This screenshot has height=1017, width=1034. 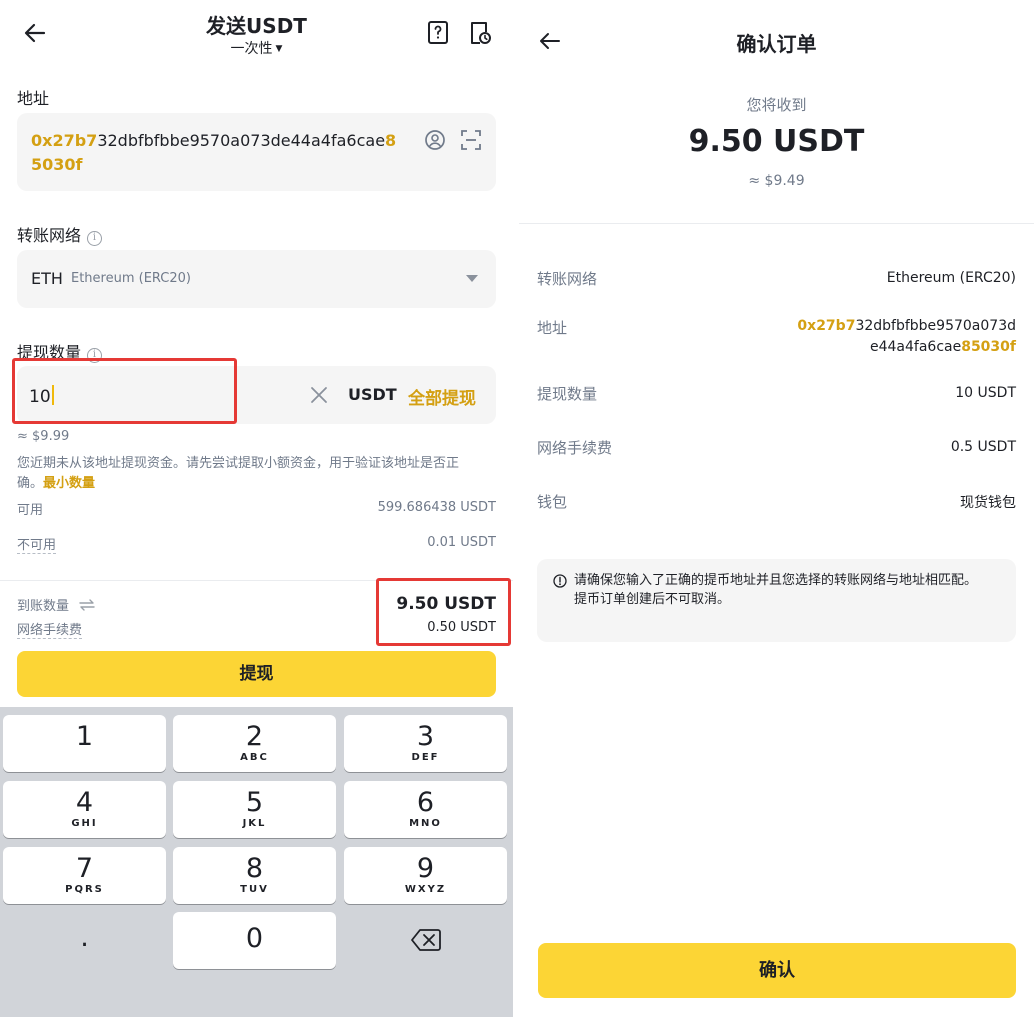 What do you see at coordinates (552, 502) in the screenshot?
I see `wallet-label: 钱包` at bounding box center [552, 502].